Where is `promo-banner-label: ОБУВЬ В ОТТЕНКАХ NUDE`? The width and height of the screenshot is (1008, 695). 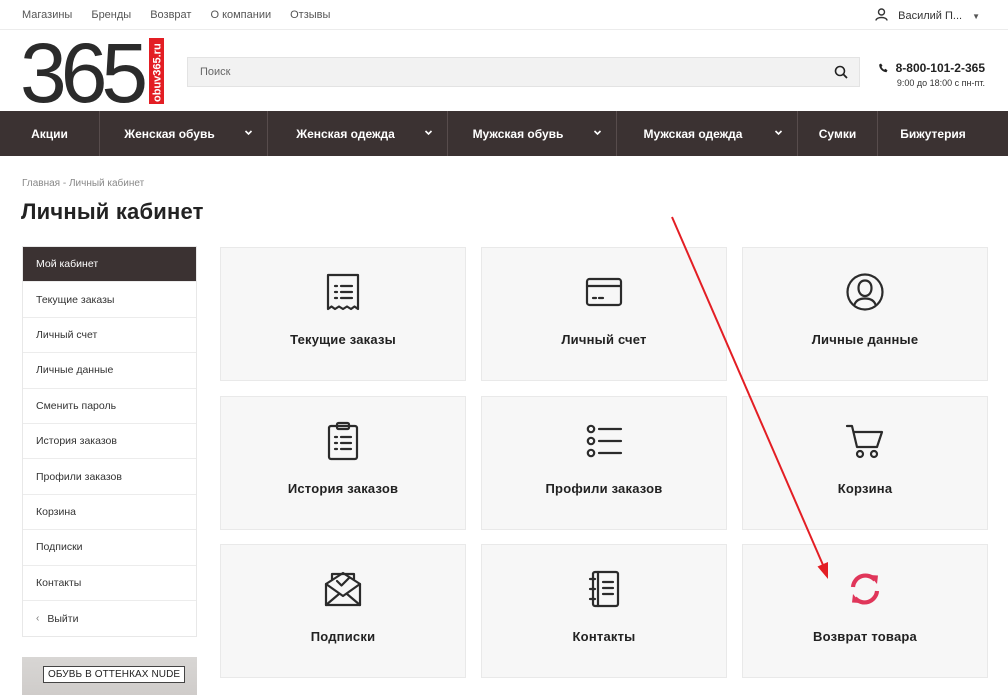 promo-banner-label: ОБУВЬ В ОТТЕНКАХ NUDE is located at coordinates (114, 674).